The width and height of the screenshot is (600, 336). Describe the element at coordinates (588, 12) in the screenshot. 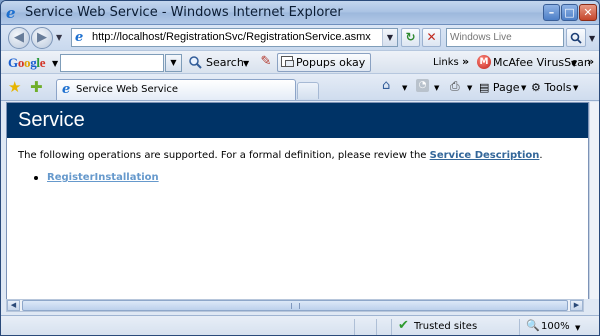

I see `close-button: ✕` at that location.